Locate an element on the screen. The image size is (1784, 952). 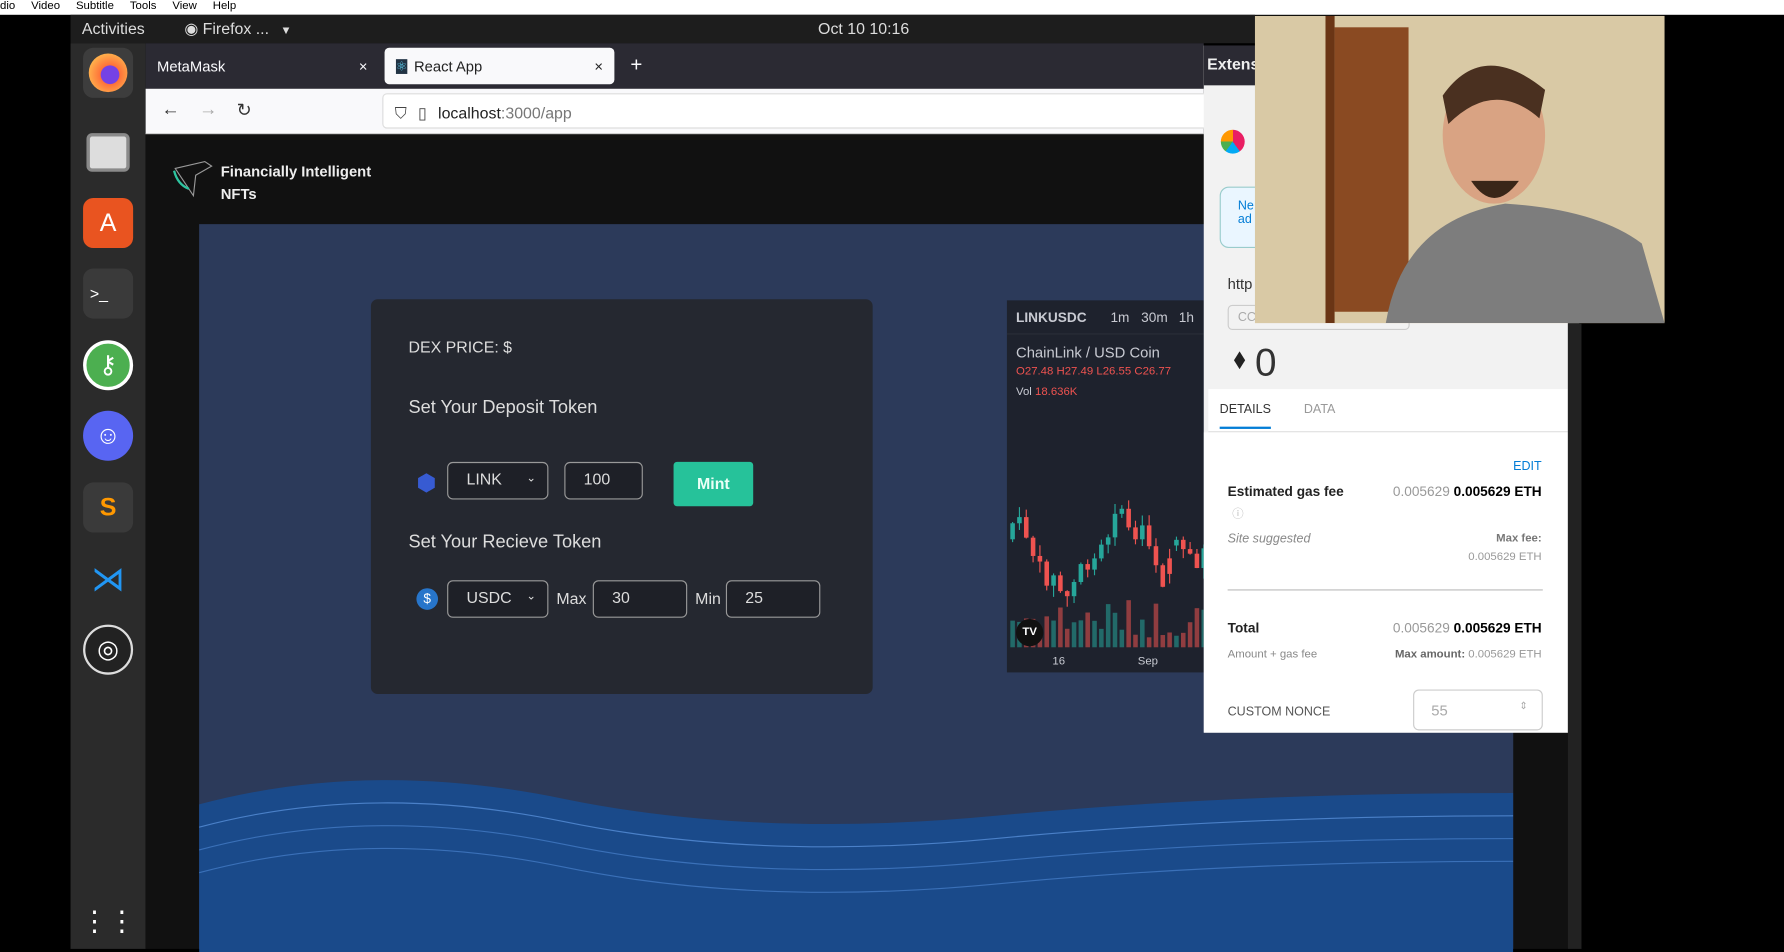
min-input: 25 is located at coordinates (773, 599).